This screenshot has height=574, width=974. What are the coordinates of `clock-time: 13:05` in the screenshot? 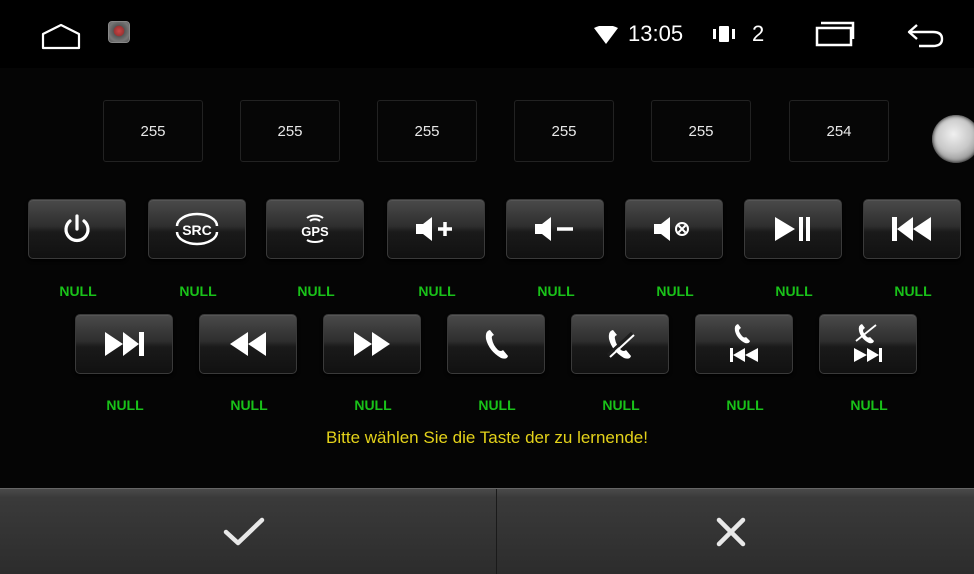 It's located at (656, 33).